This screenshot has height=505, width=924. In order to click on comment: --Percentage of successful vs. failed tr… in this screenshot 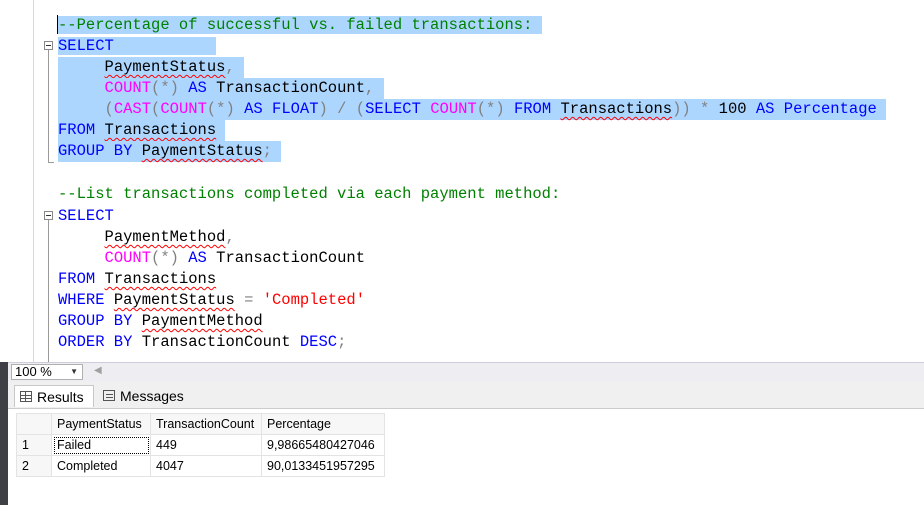, I will do `click(295, 25)`.